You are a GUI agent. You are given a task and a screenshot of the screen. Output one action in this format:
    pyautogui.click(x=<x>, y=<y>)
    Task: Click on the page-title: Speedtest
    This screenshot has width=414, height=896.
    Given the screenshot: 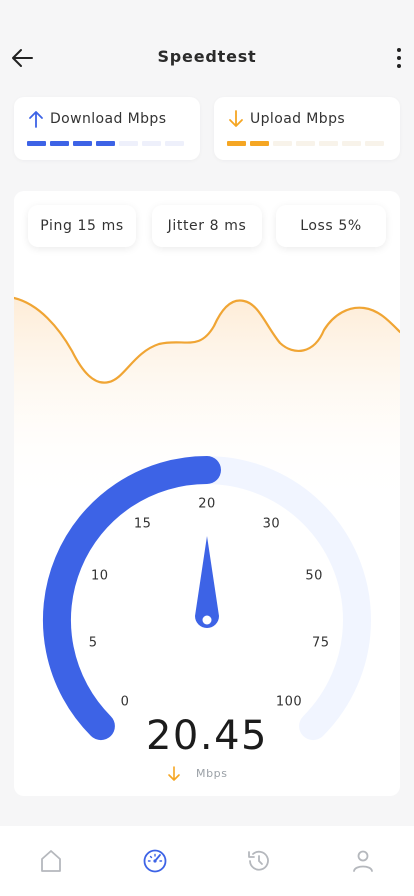 What is the action you would take?
    pyautogui.click(x=207, y=56)
    